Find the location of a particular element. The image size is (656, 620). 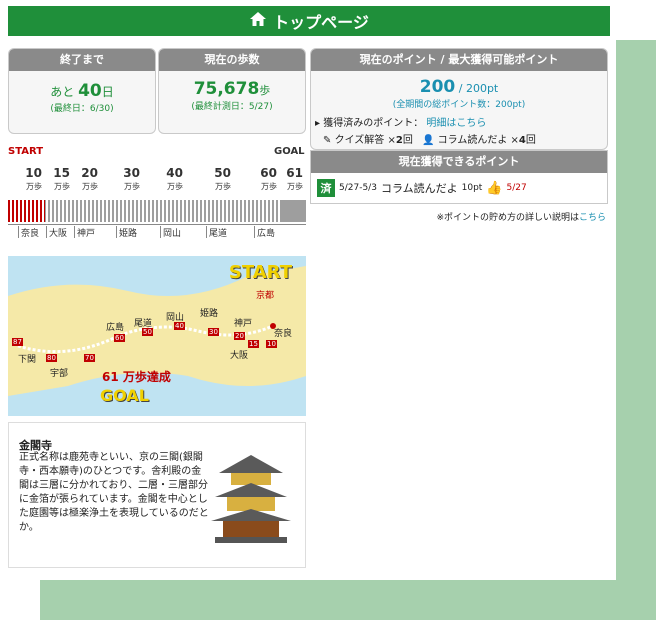

city-label: 姫路 is located at coordinates (126, 232).